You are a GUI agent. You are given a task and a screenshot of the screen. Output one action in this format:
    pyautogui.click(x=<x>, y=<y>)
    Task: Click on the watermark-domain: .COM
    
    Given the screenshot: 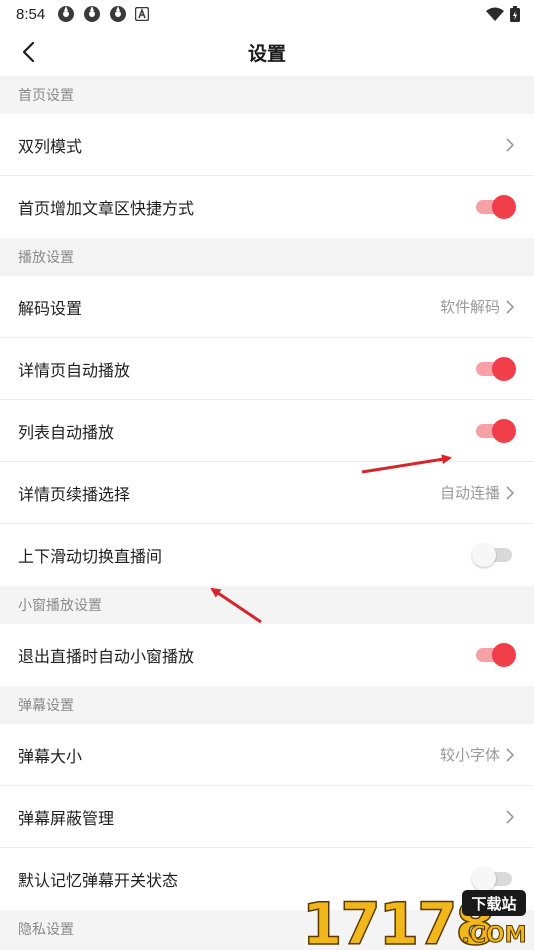 What is the action you would take?
    pyautogui.click(x=493, y=935)
    